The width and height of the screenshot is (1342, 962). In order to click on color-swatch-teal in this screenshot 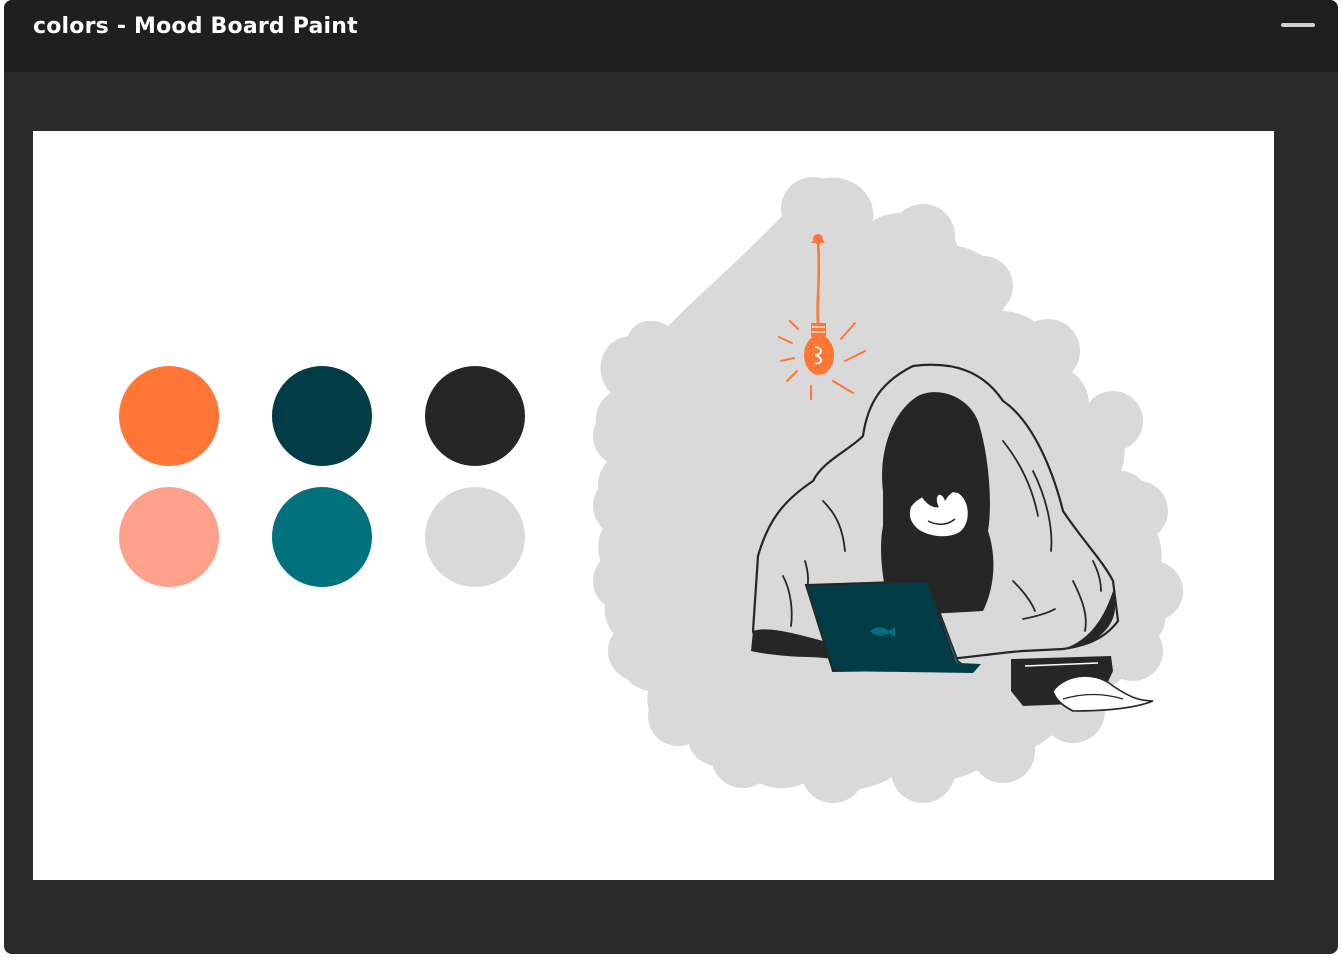, I will do `click(322, 537)`.